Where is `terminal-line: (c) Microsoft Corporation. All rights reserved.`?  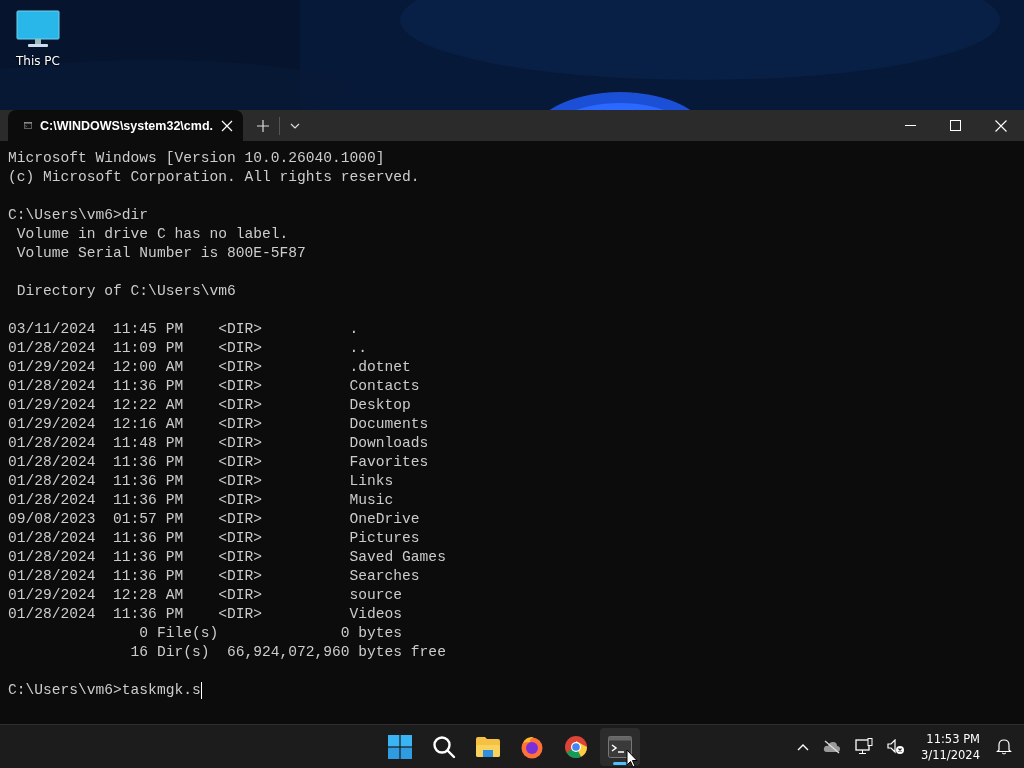
terminal-line: (c) Microsoft Corporation. All rights reserved. is located at coordinates (214, 177).